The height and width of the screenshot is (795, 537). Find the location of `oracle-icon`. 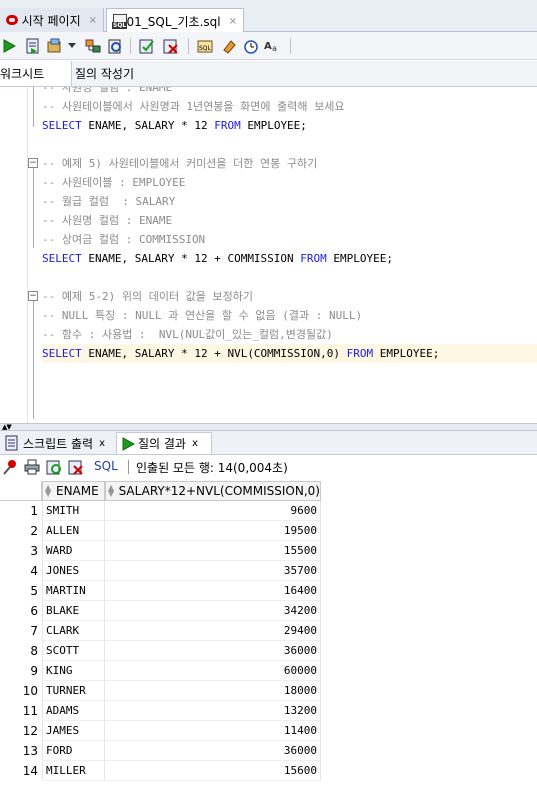

oracle-icon is located at coordinates (12, 20).